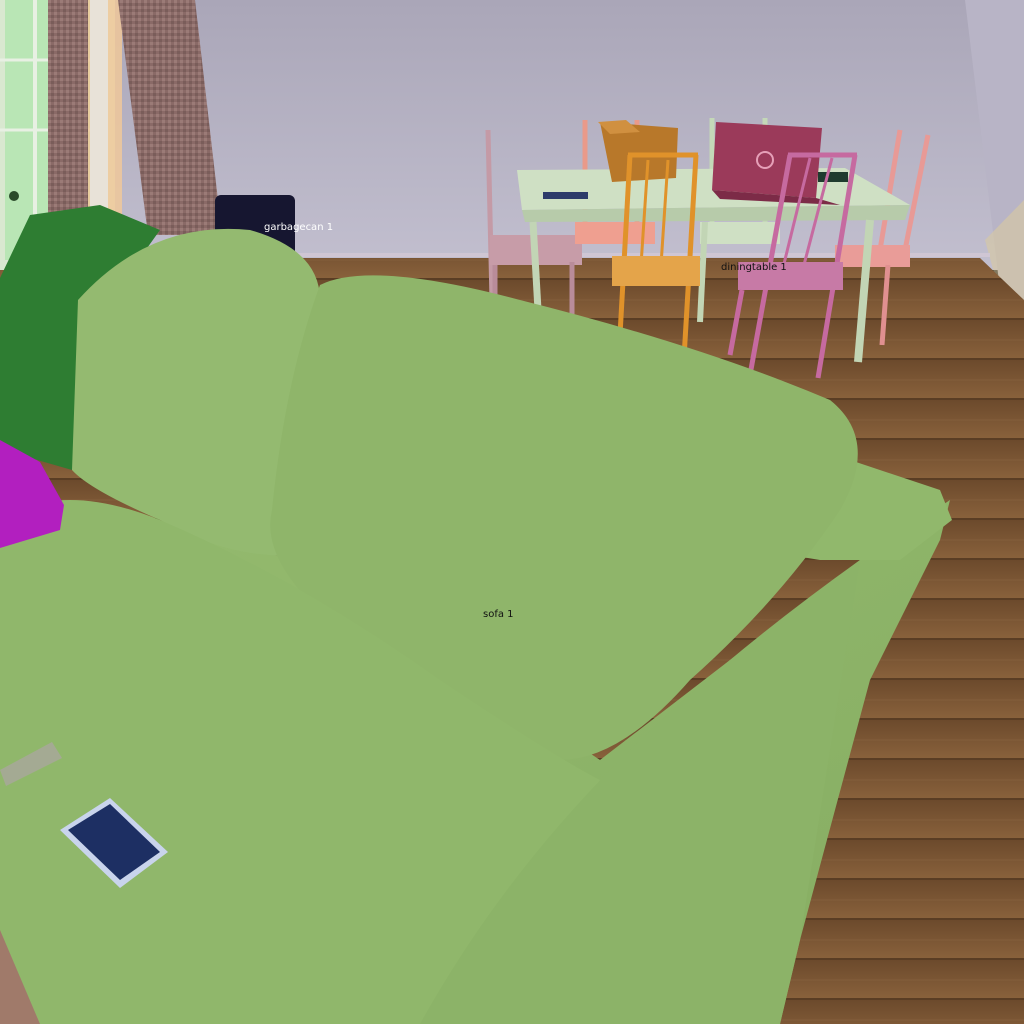 This screenshot has width=1024, height=1024. What do you see at coordinates (14, 196) in the screenshot?
I see `door-knob-icon` at bounding box center [14, 196].